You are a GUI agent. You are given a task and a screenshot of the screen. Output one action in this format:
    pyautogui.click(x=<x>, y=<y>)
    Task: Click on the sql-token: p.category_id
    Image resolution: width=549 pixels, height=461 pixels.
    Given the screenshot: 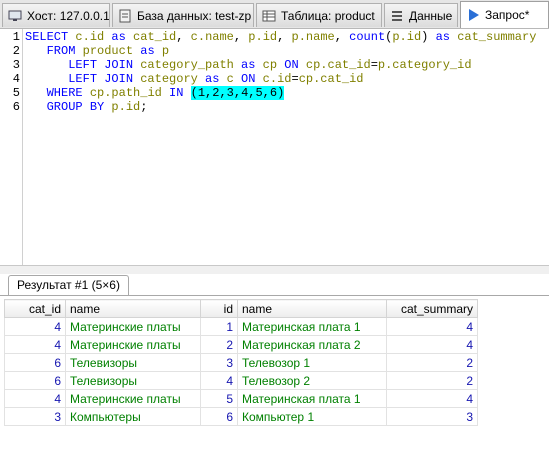 What is the action you would take?
    pyautogui.click(x=424, y=65)
    